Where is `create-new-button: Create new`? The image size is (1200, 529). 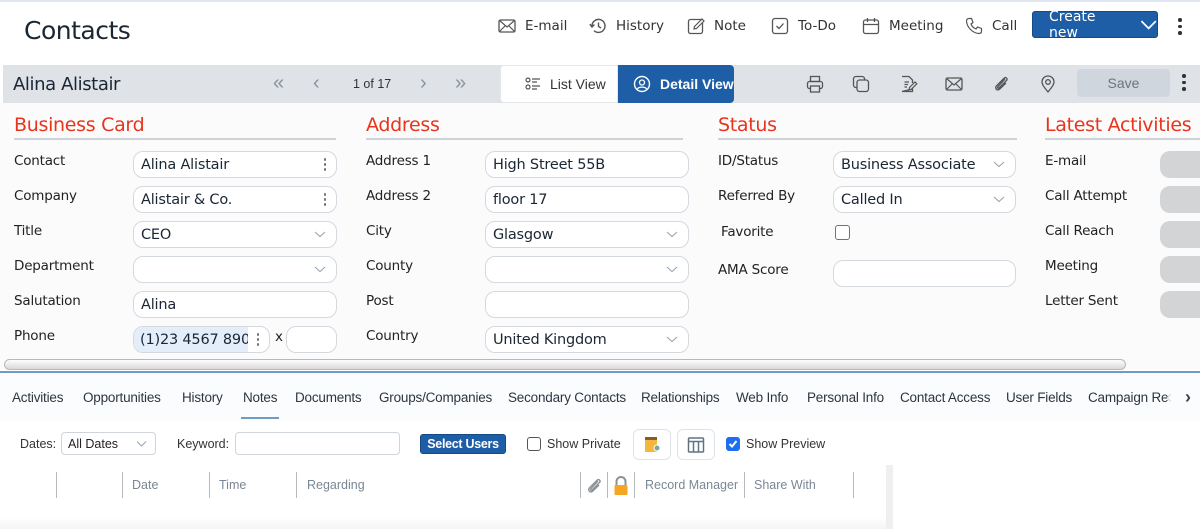 create-new-button: Create new is located at coordinates (1095, 24).